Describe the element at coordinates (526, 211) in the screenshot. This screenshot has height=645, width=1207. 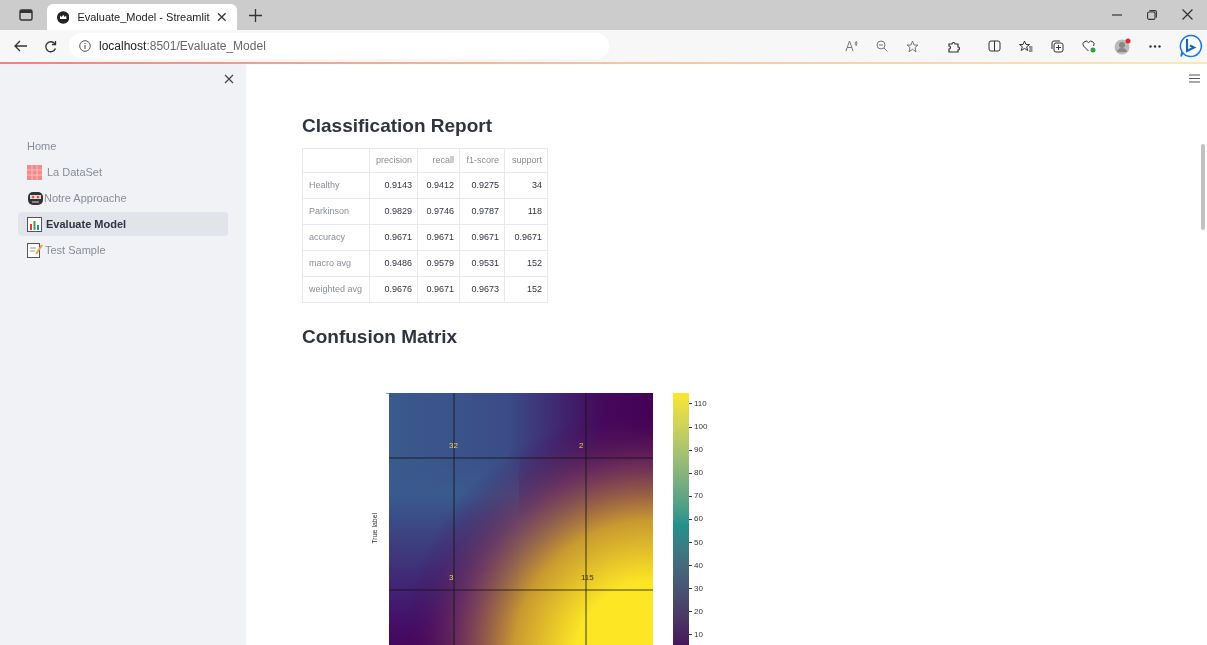
I see `table-cell: 118` at that location.